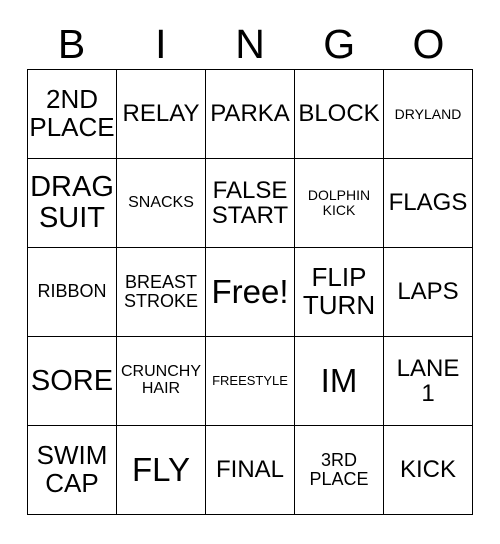 The image size is (500, 544). What do you see at coordinates (161, 114) in the screenshot?
I see `bingo-cell-i1: RELAY` at bounding box center [161, 114].